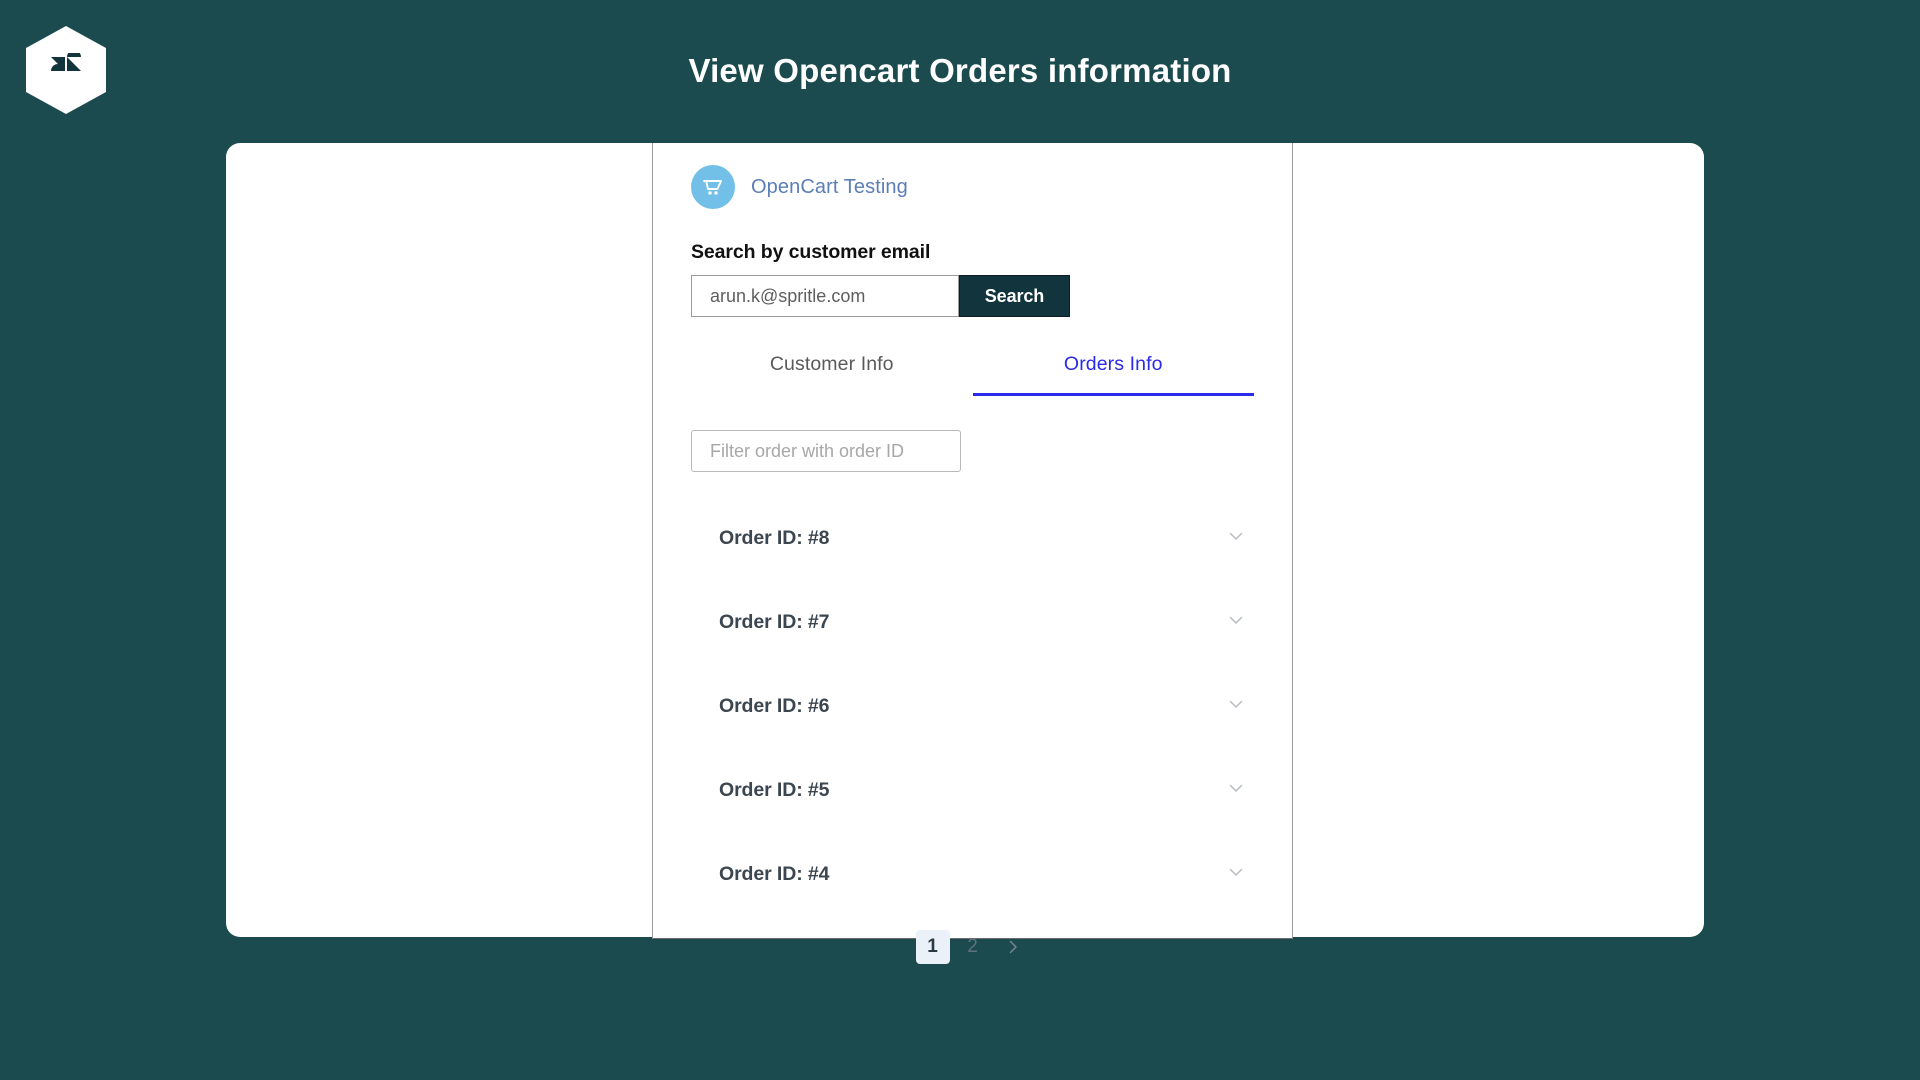 The image size is (1920, 1080). Describe the element at coordinates (774, 621) in the screenshot. I see `order-row-label: Order ID: #7` at that location.